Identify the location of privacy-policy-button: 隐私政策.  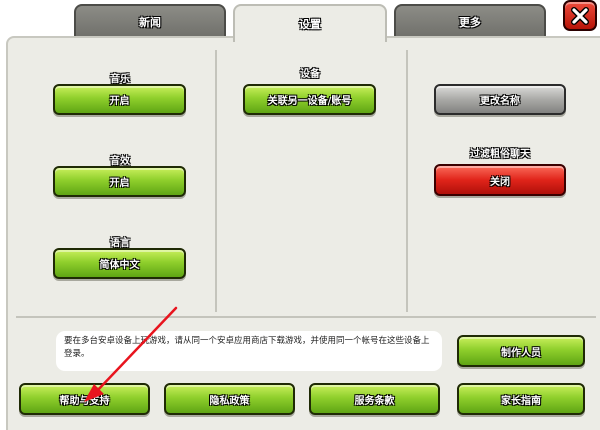
(229, 399).